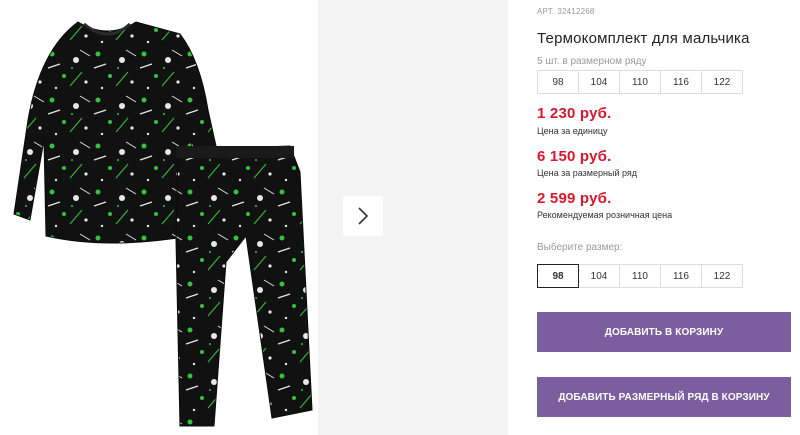 This screenshot has height=435, width=800. Describe the element at coordinates (664, 332) in the screenshot. I see `add-to-cart-button: Добавить в корзину` at that location.